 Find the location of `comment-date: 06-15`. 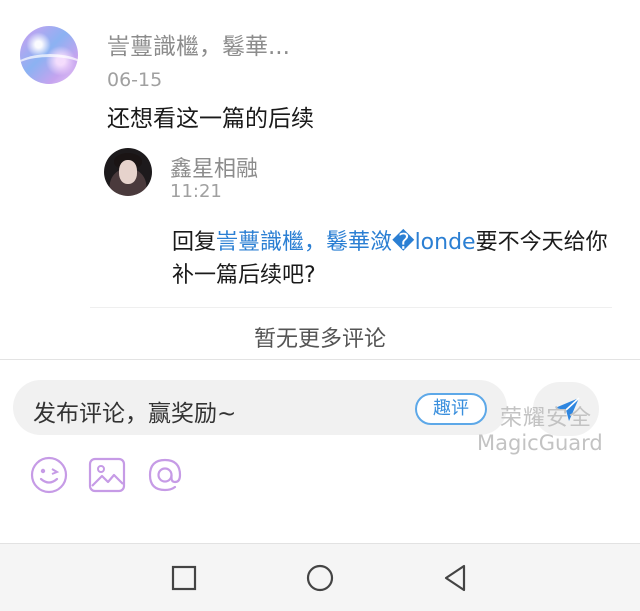

comment-date: 06-15 is located at coordinates (135, 80).